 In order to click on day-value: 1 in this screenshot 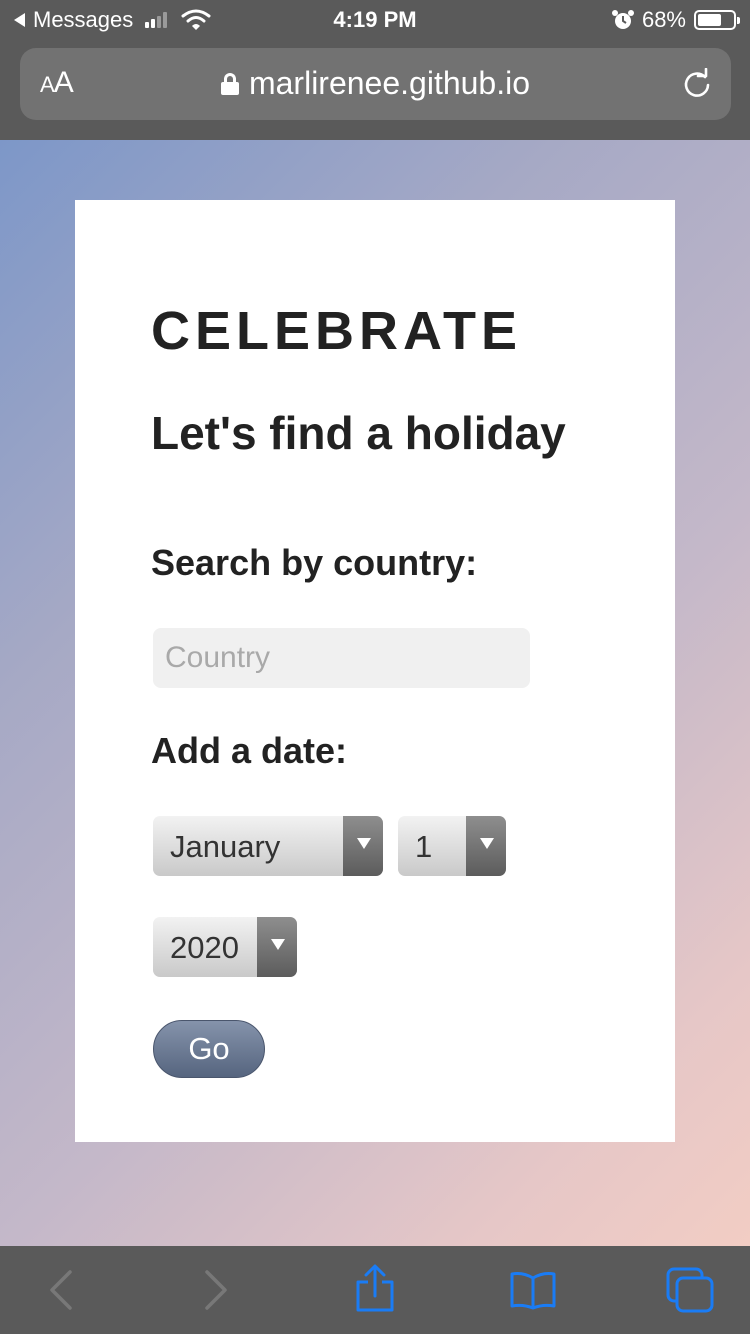, I will do `click(424, 846)`.